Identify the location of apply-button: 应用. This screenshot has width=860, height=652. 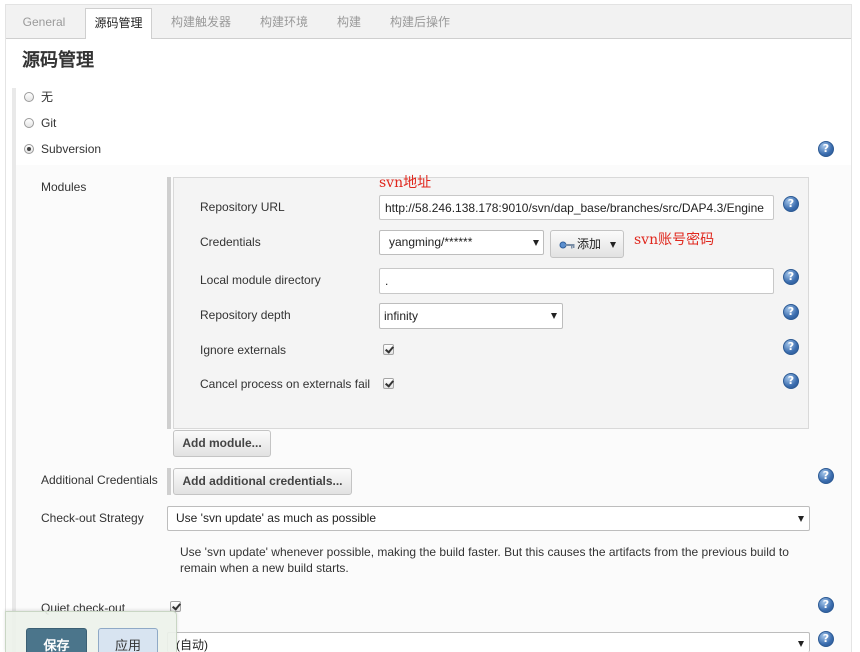
(128, 640).